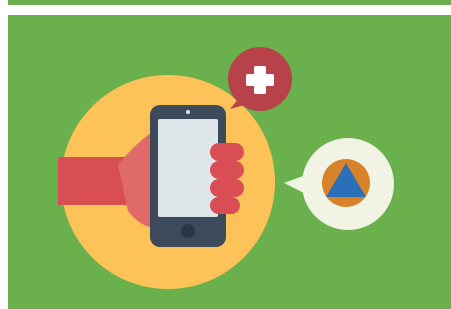  What do you see at coordinates (260, 79) in the screenshot?
I see `medical-bubble` at bounding box center [260, 79].